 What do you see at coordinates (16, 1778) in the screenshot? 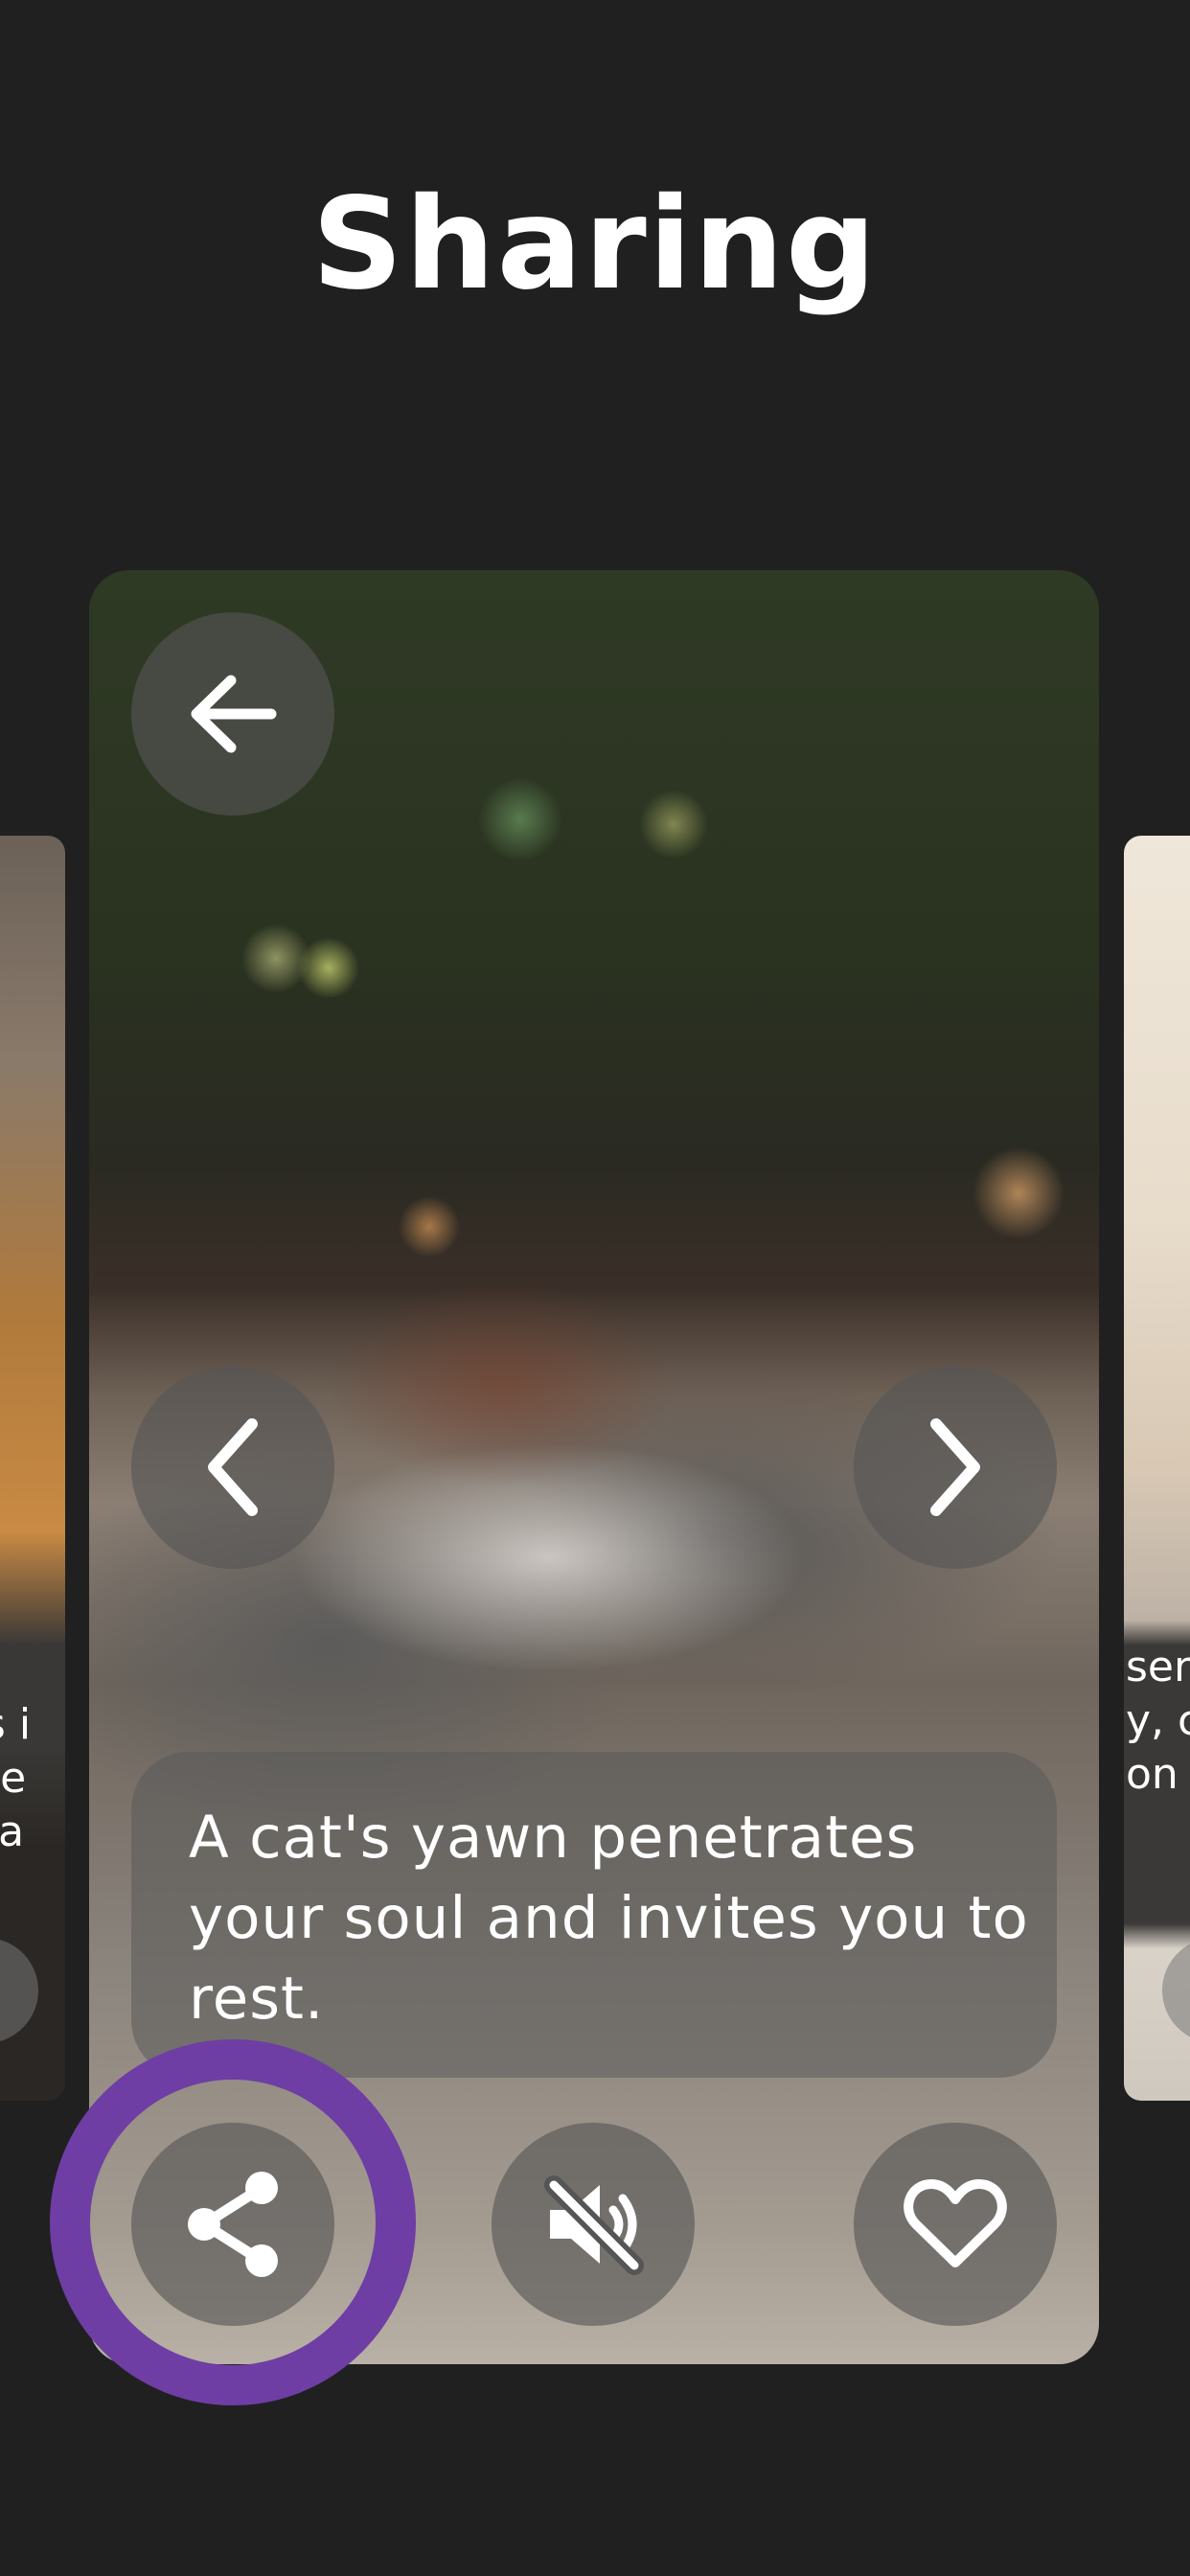
I see `previous-card-caption: ss i ine ca` at bounding box center [16, 1778].